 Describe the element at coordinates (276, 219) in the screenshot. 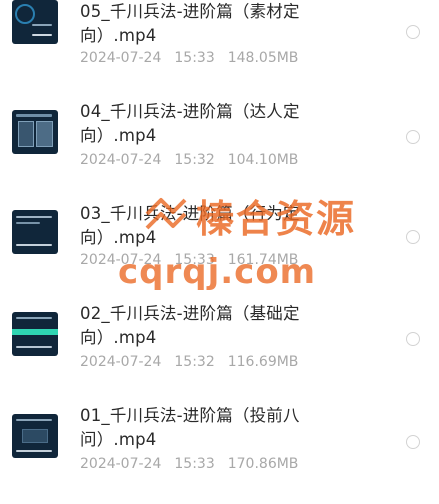

I see `watermark-text: 榛合资源` at that location.